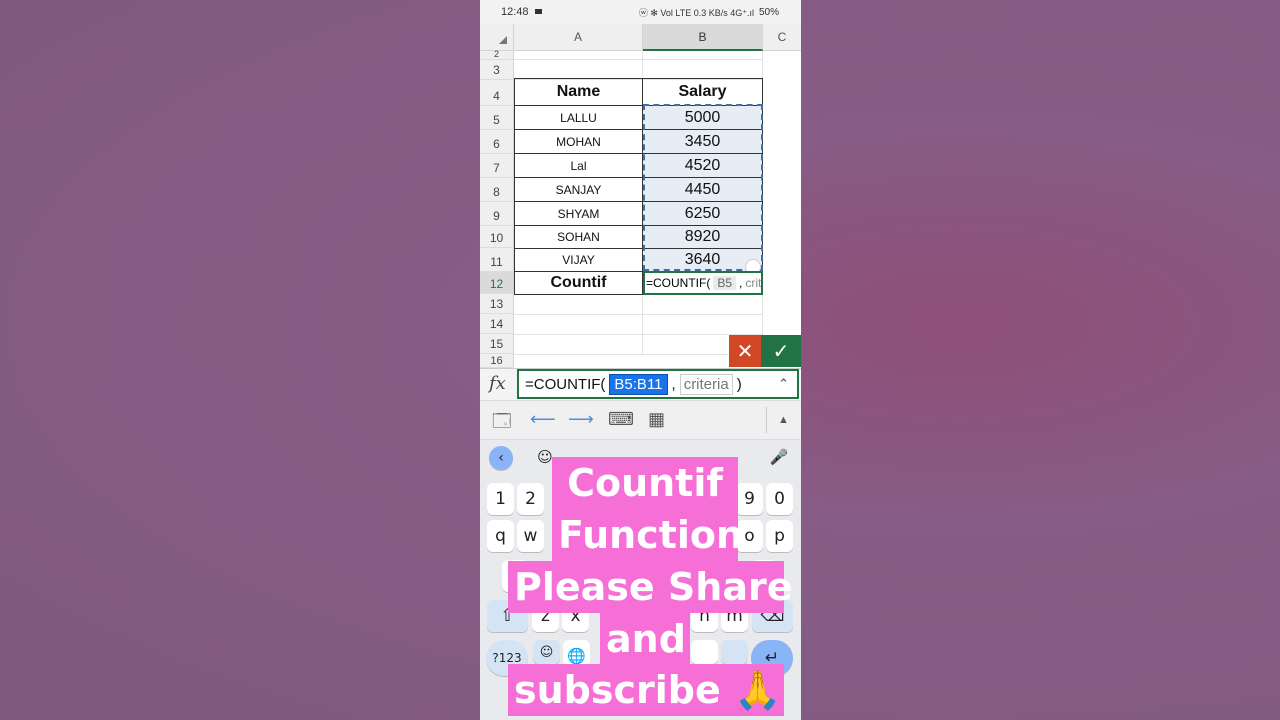 This screenshot has width=1280, height=720. What do you see at coordinates (515, 12) in the screenshot?
I see `clock: 12:48` at bounding box center [515, 12].